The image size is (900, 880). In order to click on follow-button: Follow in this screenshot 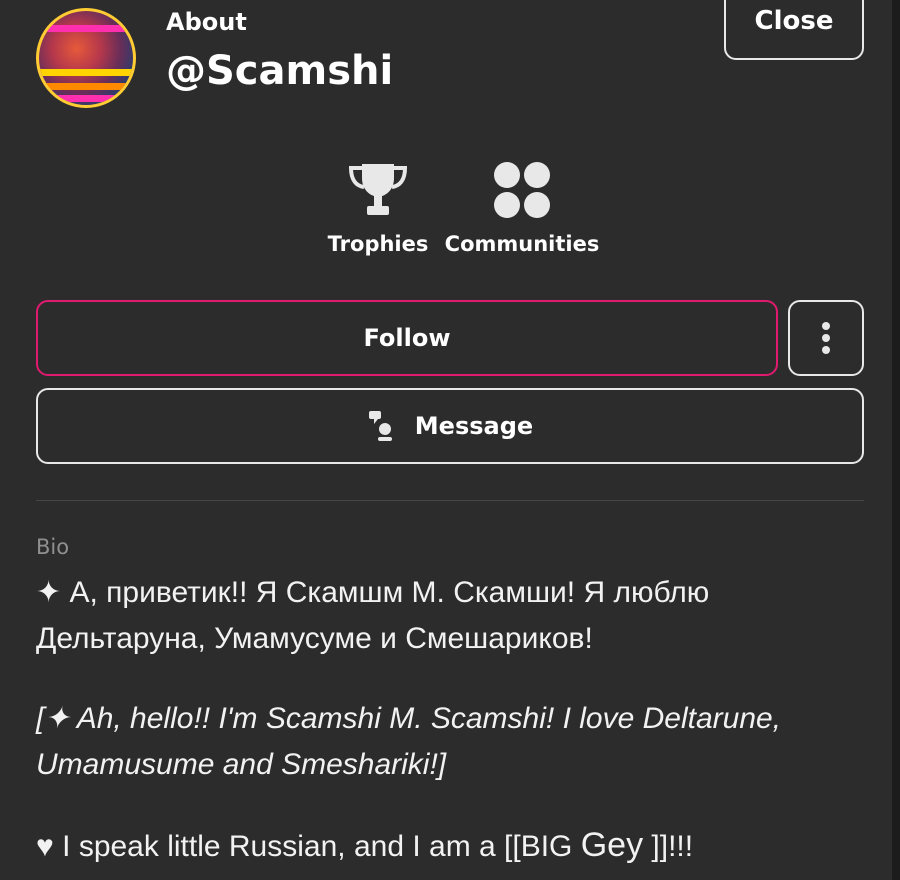, I will do `click(407, 338)`.